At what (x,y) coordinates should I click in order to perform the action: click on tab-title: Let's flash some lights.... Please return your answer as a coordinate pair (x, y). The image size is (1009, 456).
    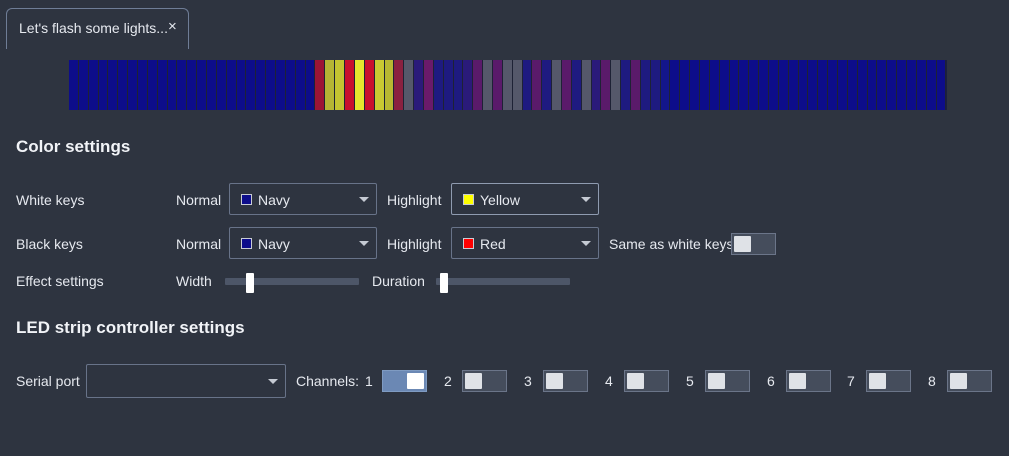
    Looking at the image, I should click on (93, 28).